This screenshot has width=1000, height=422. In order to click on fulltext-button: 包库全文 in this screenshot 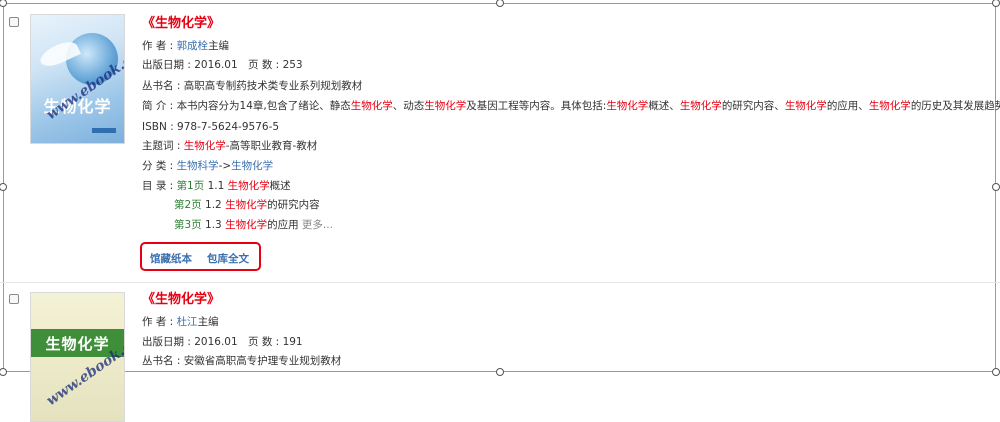, I will do `click(228, 258)`.